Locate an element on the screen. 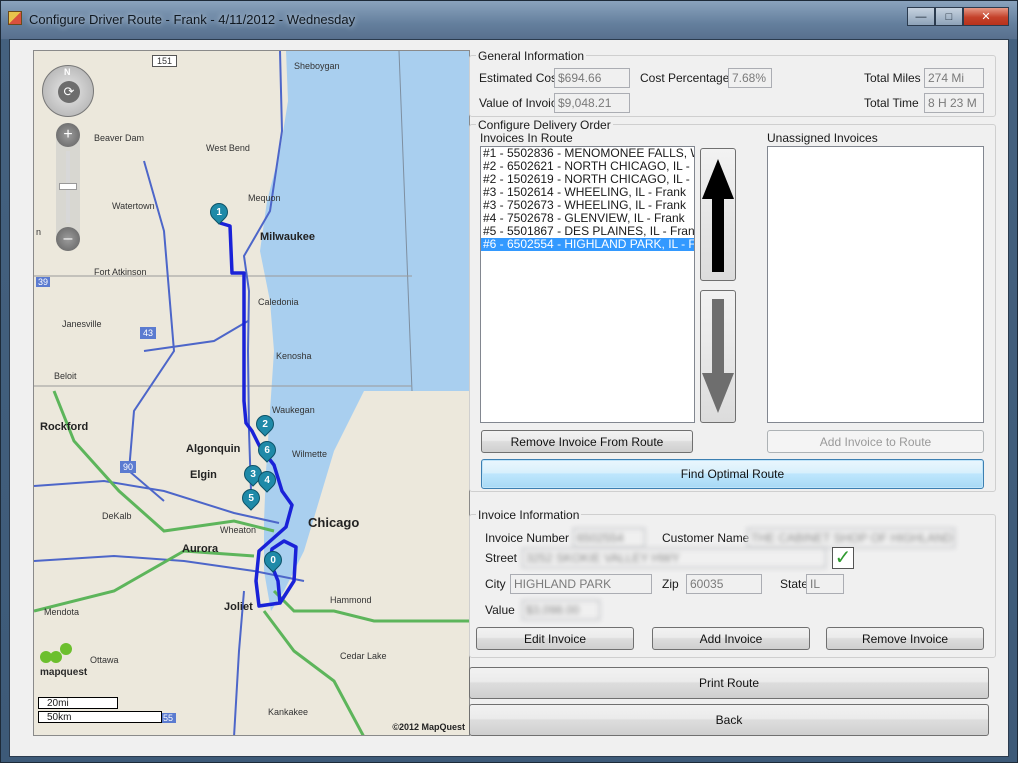  value-of-invoice-label: Value of Invoice is located at coordinates (521, 103).